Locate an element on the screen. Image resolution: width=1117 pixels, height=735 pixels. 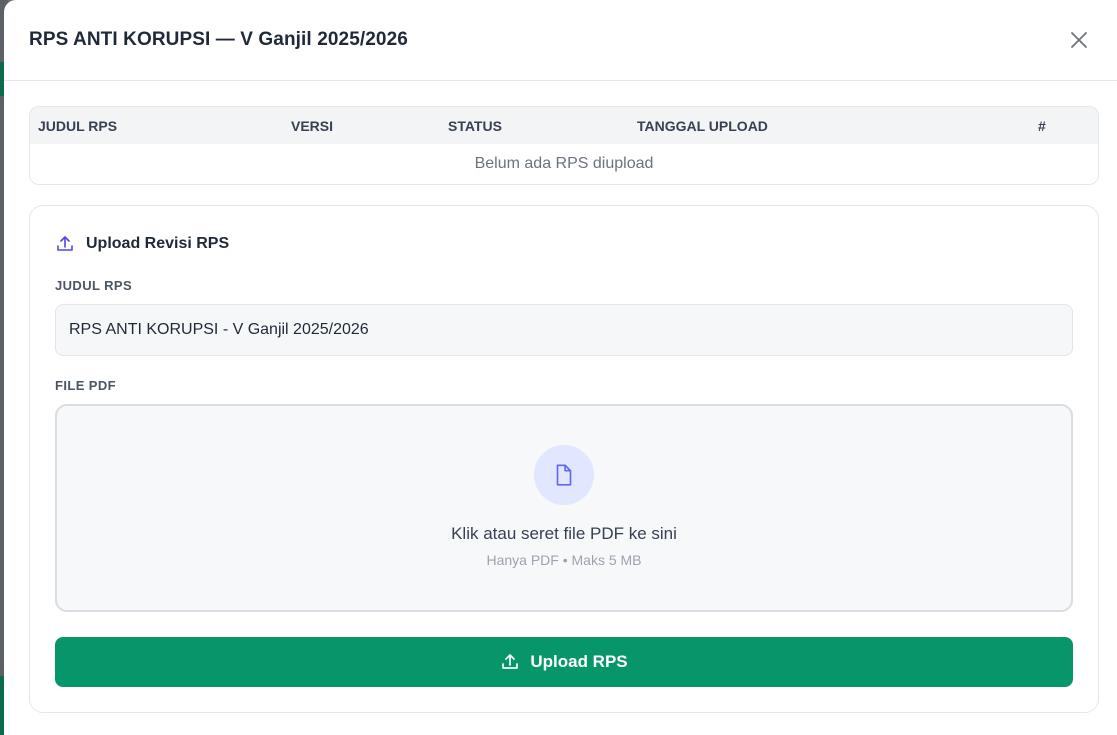
file-pdf-label: FILE PDF is located at coordinates (85, 385).